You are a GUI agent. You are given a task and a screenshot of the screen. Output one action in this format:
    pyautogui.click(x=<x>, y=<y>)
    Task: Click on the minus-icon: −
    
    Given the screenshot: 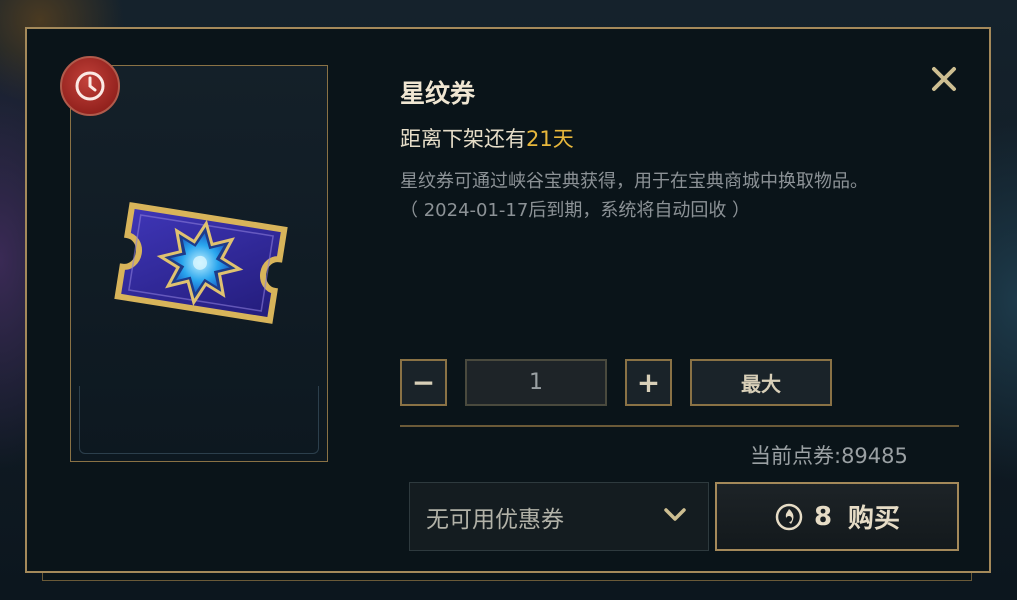 What is the action you would take?
    pyautogui.click(x=423, y=382)
    